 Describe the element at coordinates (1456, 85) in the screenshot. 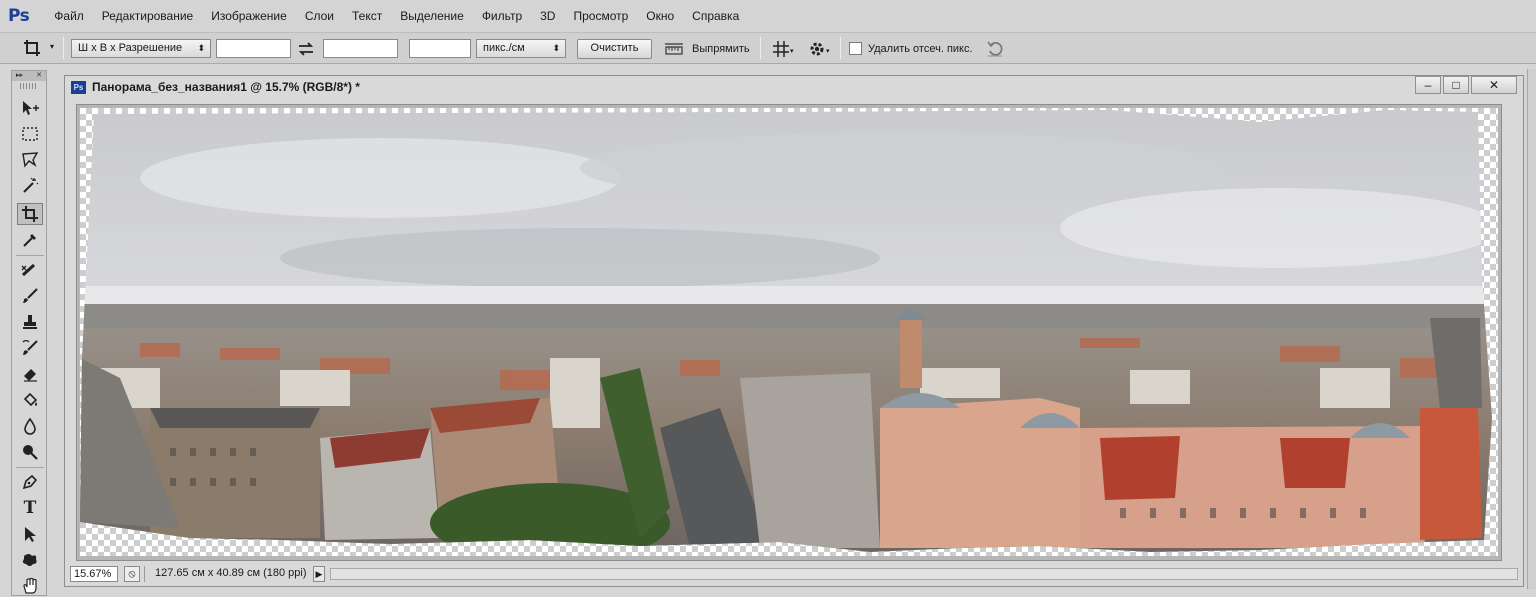

I see `maximize-button: □` at that location.